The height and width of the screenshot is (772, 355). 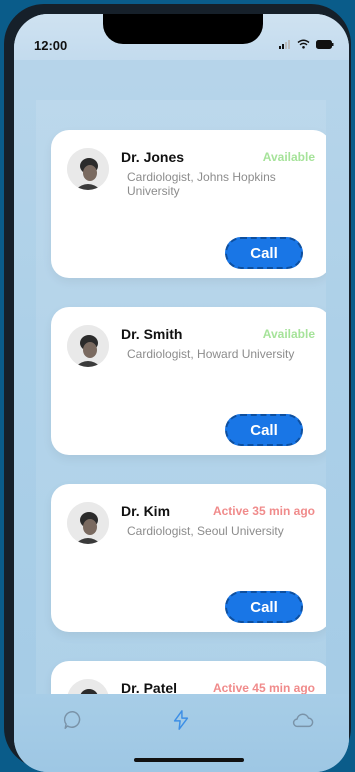 I want to click on doctor-description: Cardiologist, Seoul University, so click(x=205, y=531).